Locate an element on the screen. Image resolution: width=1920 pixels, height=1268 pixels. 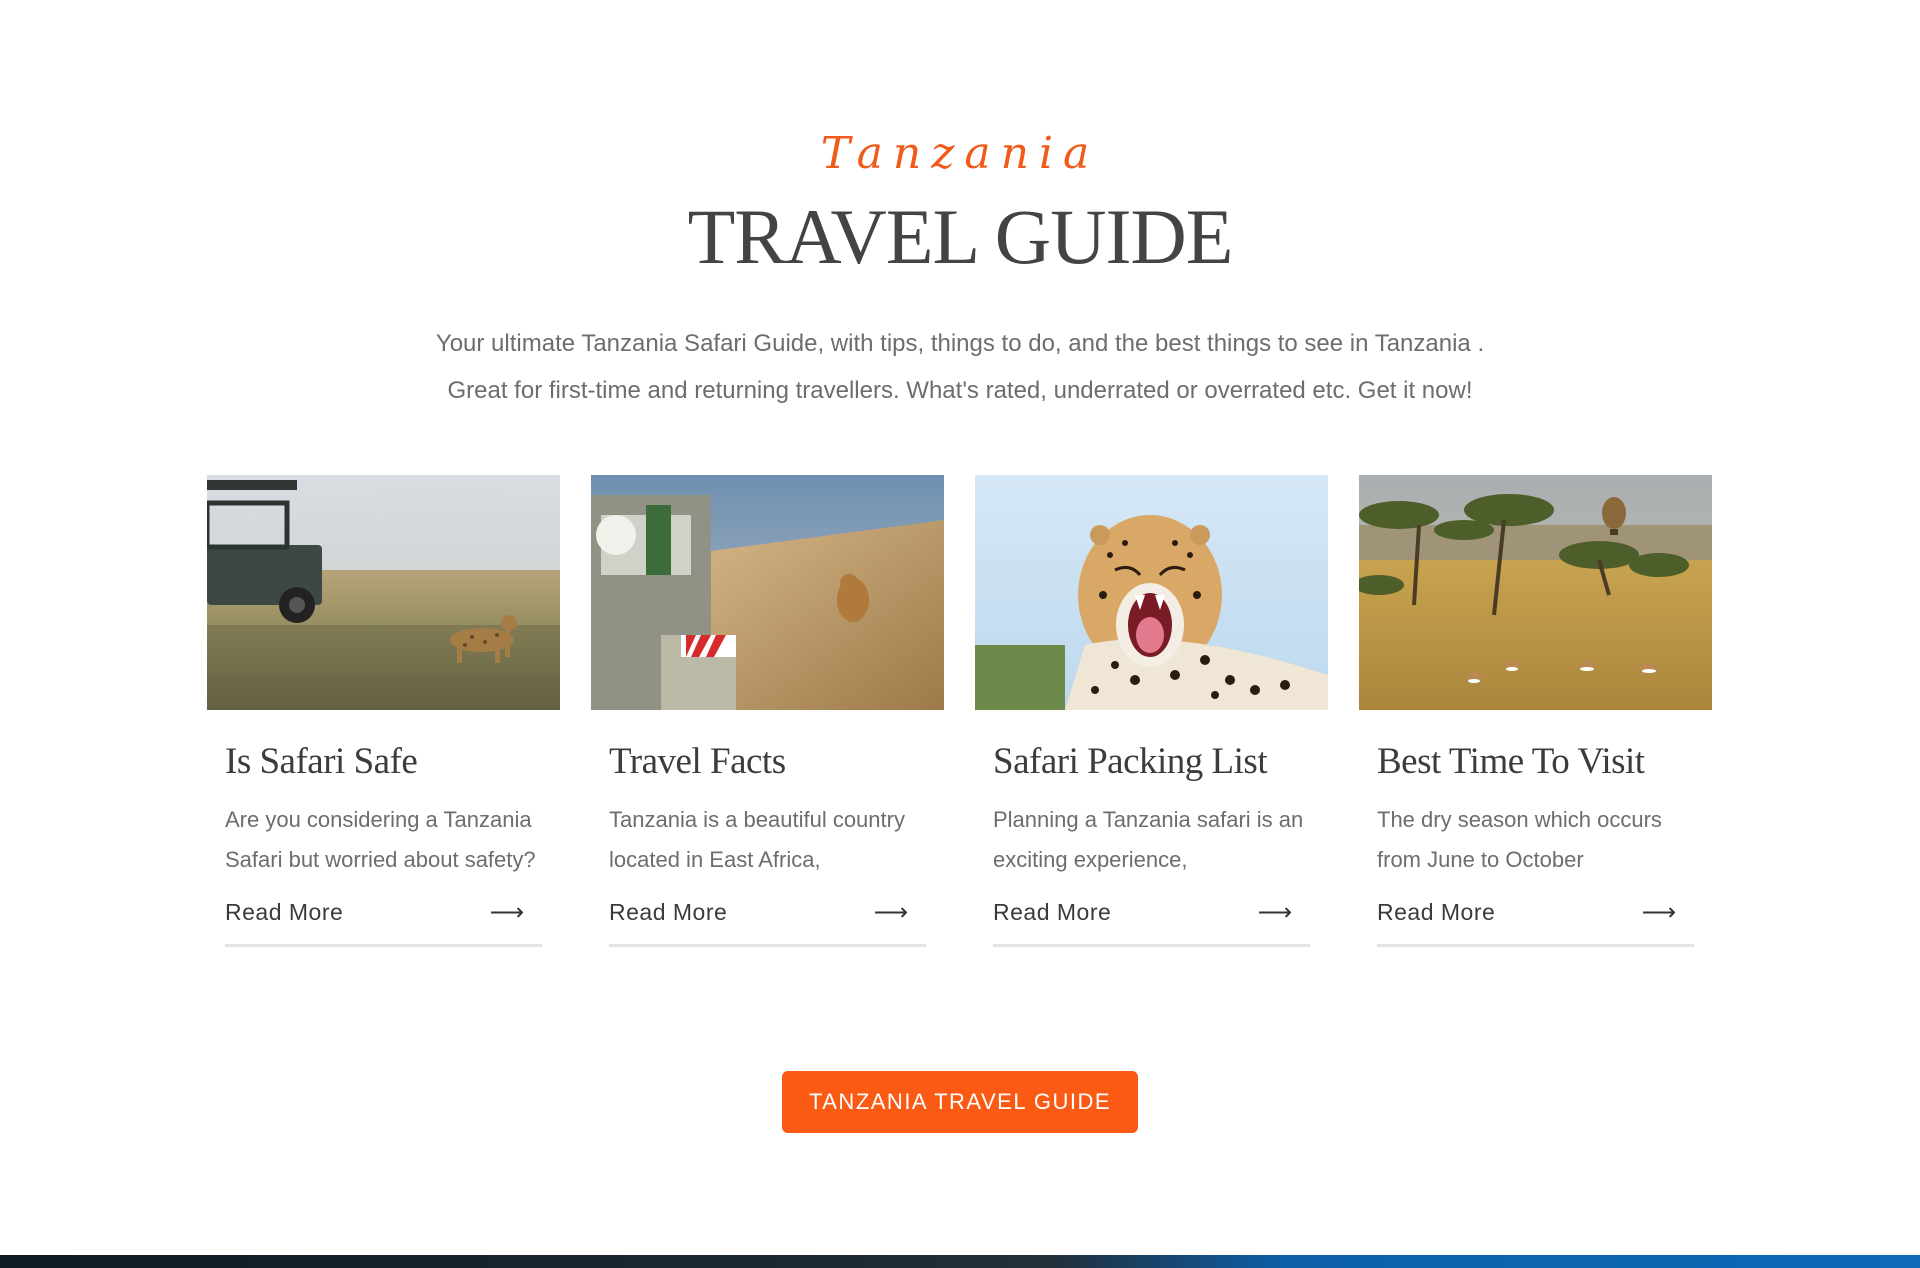
card-image-safari-jeep-cheetah is located at coordinates (383, 592).